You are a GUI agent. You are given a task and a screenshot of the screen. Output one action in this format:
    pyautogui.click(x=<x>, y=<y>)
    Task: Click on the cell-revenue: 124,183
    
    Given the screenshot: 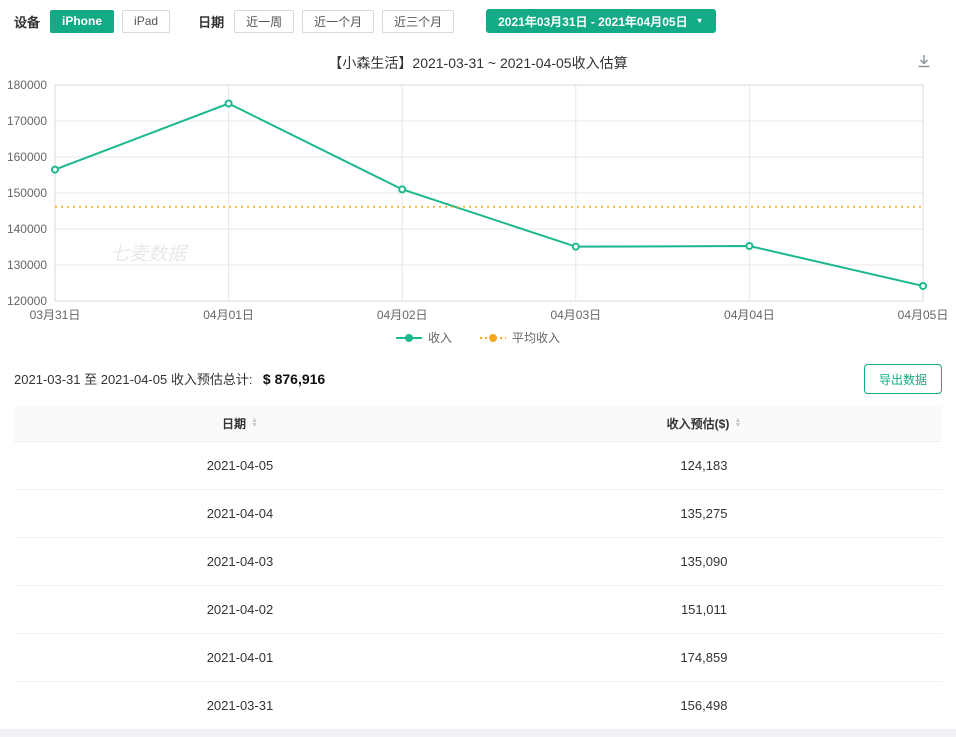 What is the action you would take?
    pyautogui.click(x=703, y=465)
    